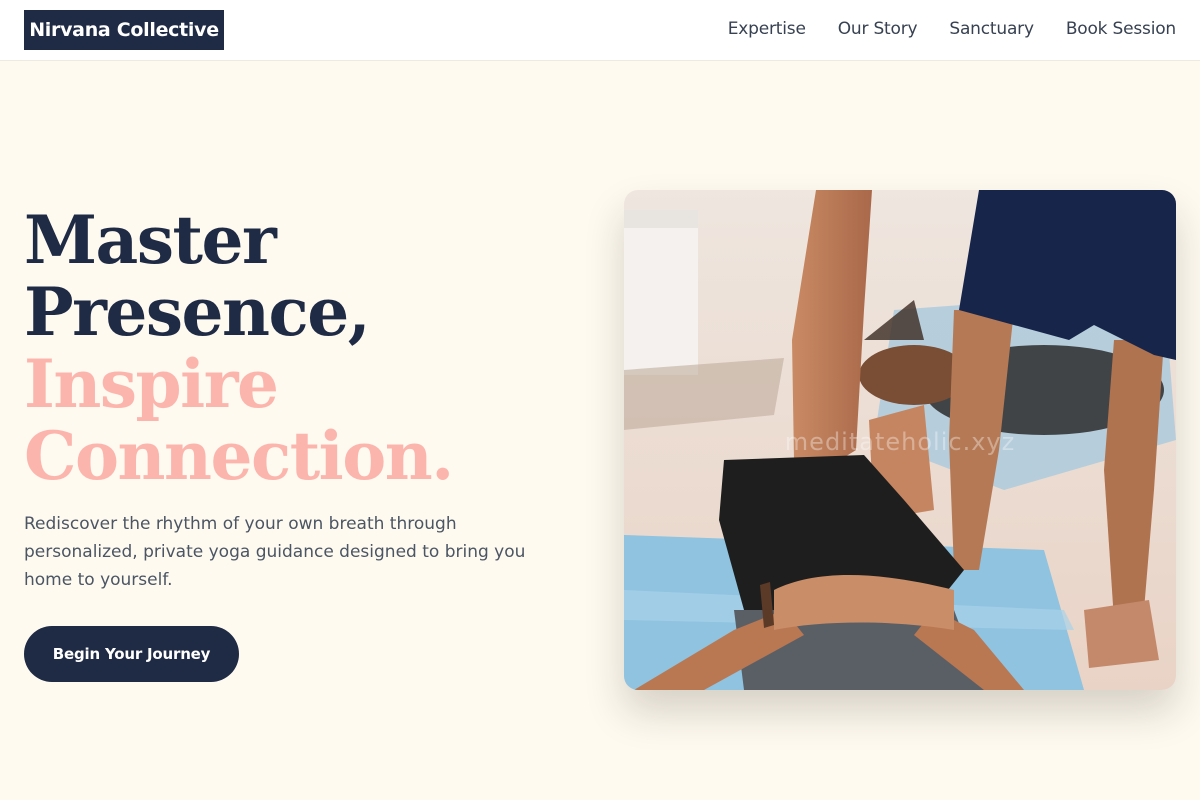 The width and height of the screenshot is (1200, 800). I want to click on nav-link-expertise: Expertise, so click(767, 29).